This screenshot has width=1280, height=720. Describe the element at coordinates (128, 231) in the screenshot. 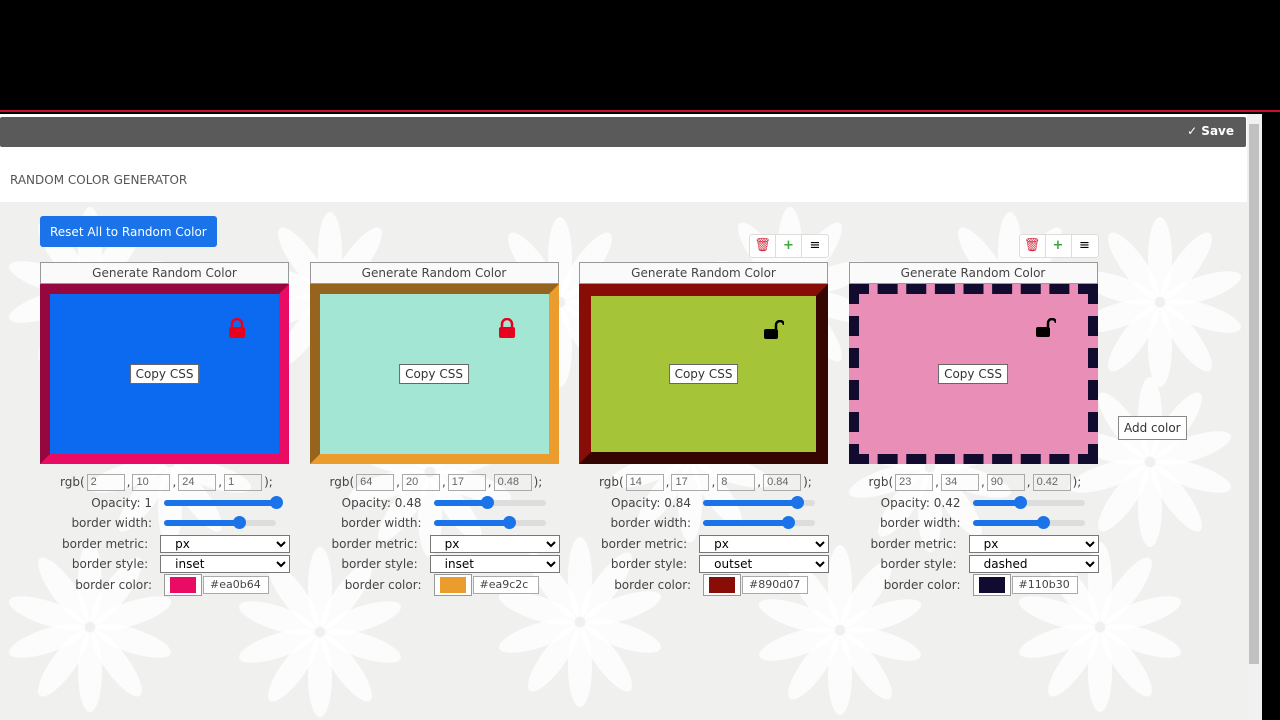

I see `reset-all-button: Reset All to Random Color` at that location.